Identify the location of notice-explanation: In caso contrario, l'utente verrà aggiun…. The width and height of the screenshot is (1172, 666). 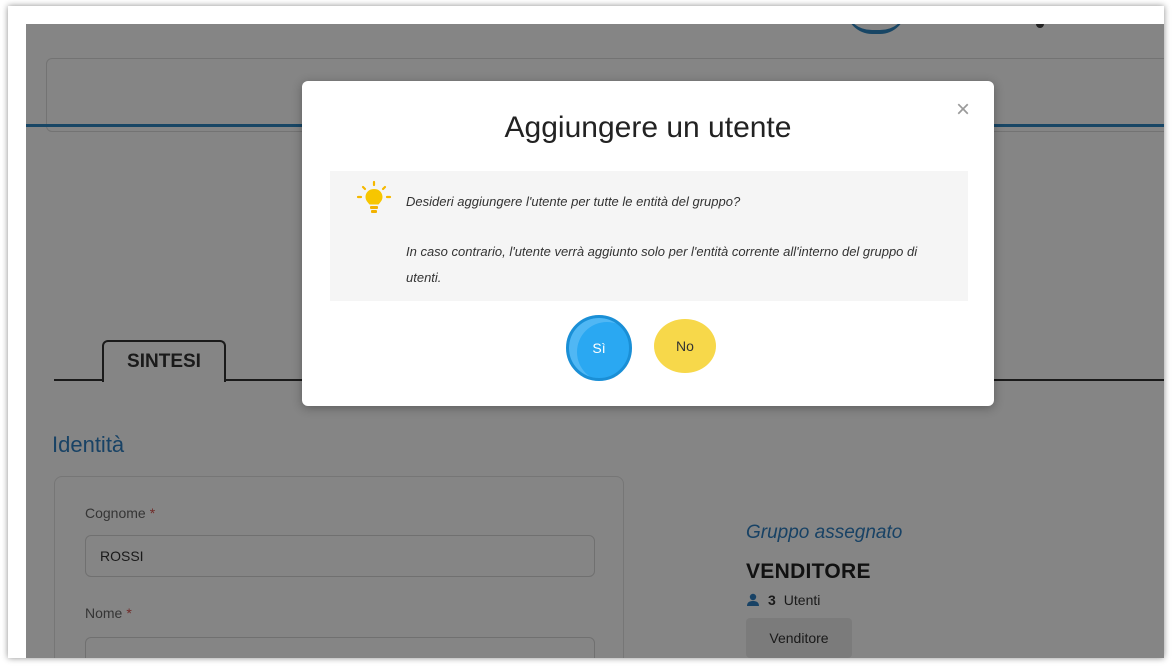
(662, 264).